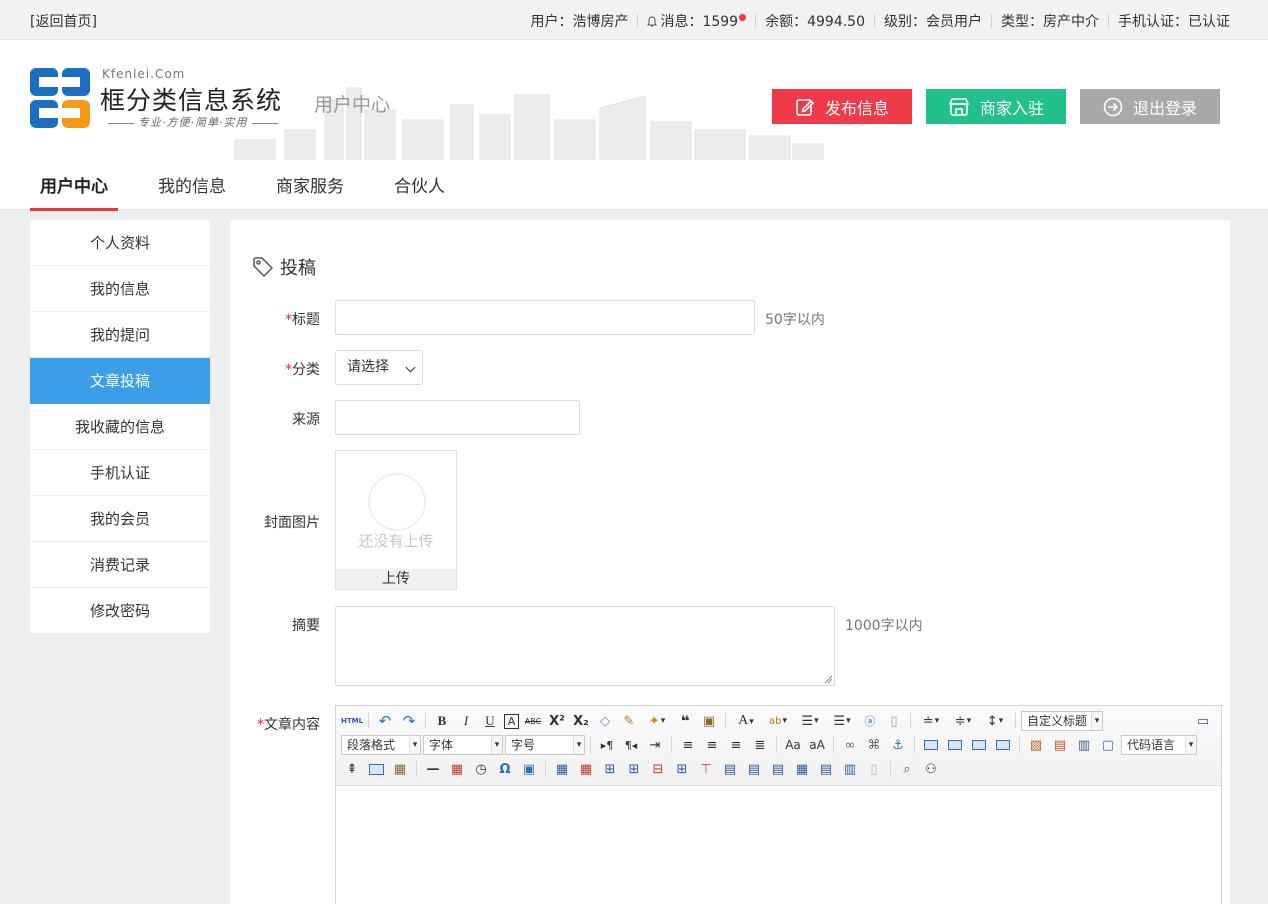 Image resolution: width=1268 pixels, height=904 pixels. I want to click on horizontal-rule-icon: —, so click(433, 769).